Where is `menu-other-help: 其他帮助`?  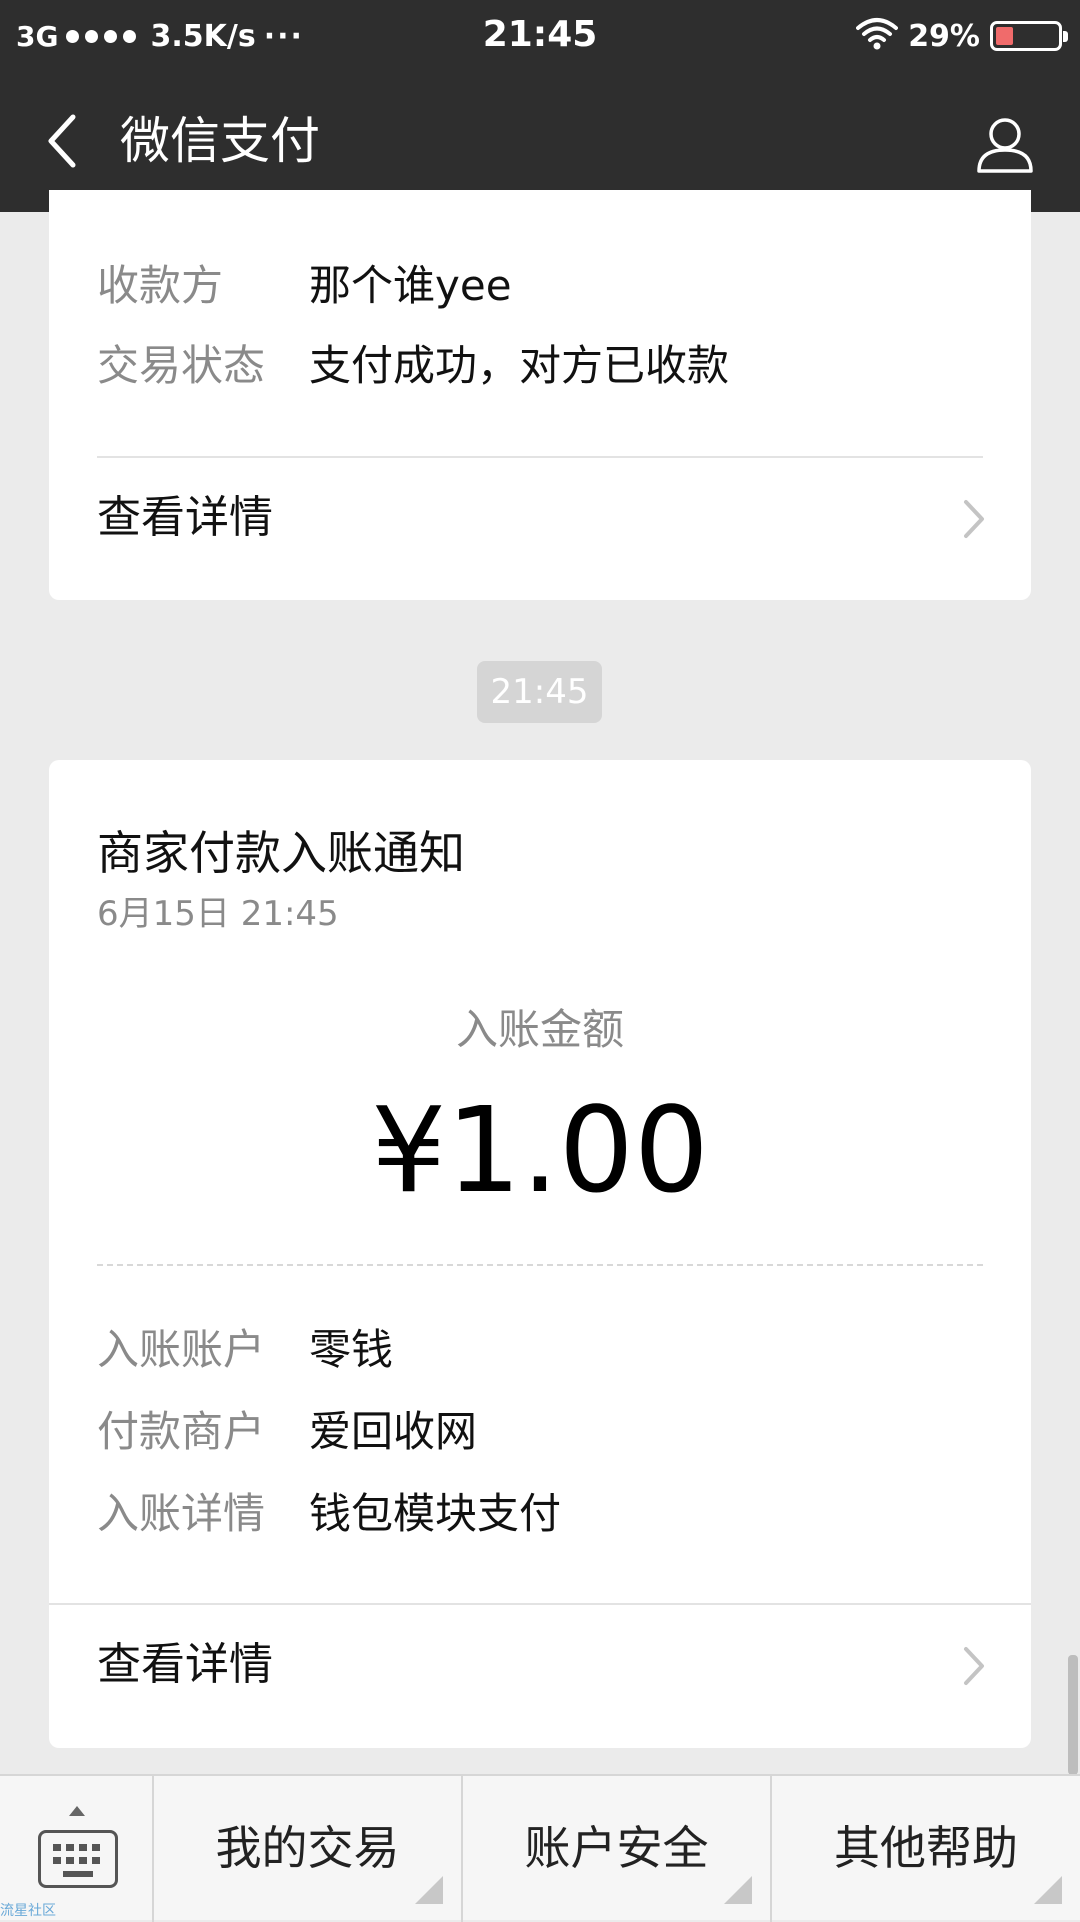
menu-other-help: 其他帮助 is located at coordinates (926, 1849).